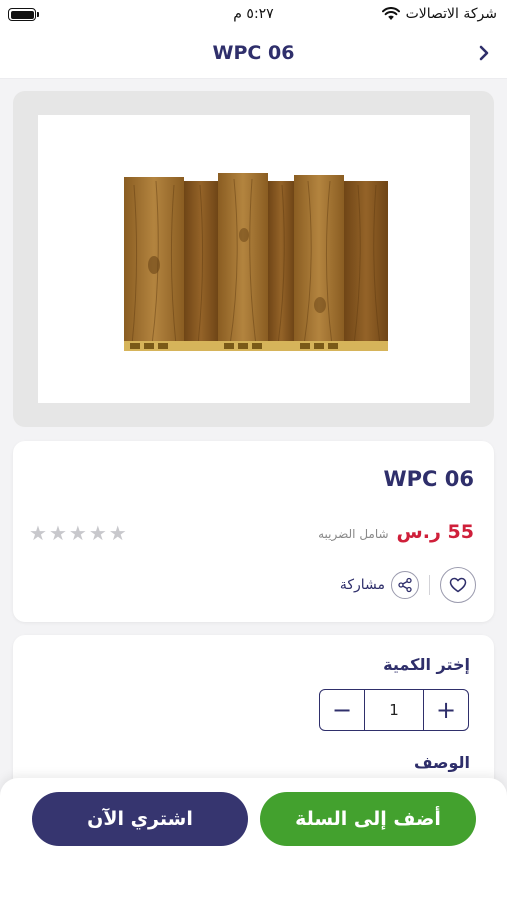 This screenshot has width=507, height=900. Describe the element at coordinates (140, 819) in the screenshot. I see `buy-now-button: اشتري الآن` at that location.